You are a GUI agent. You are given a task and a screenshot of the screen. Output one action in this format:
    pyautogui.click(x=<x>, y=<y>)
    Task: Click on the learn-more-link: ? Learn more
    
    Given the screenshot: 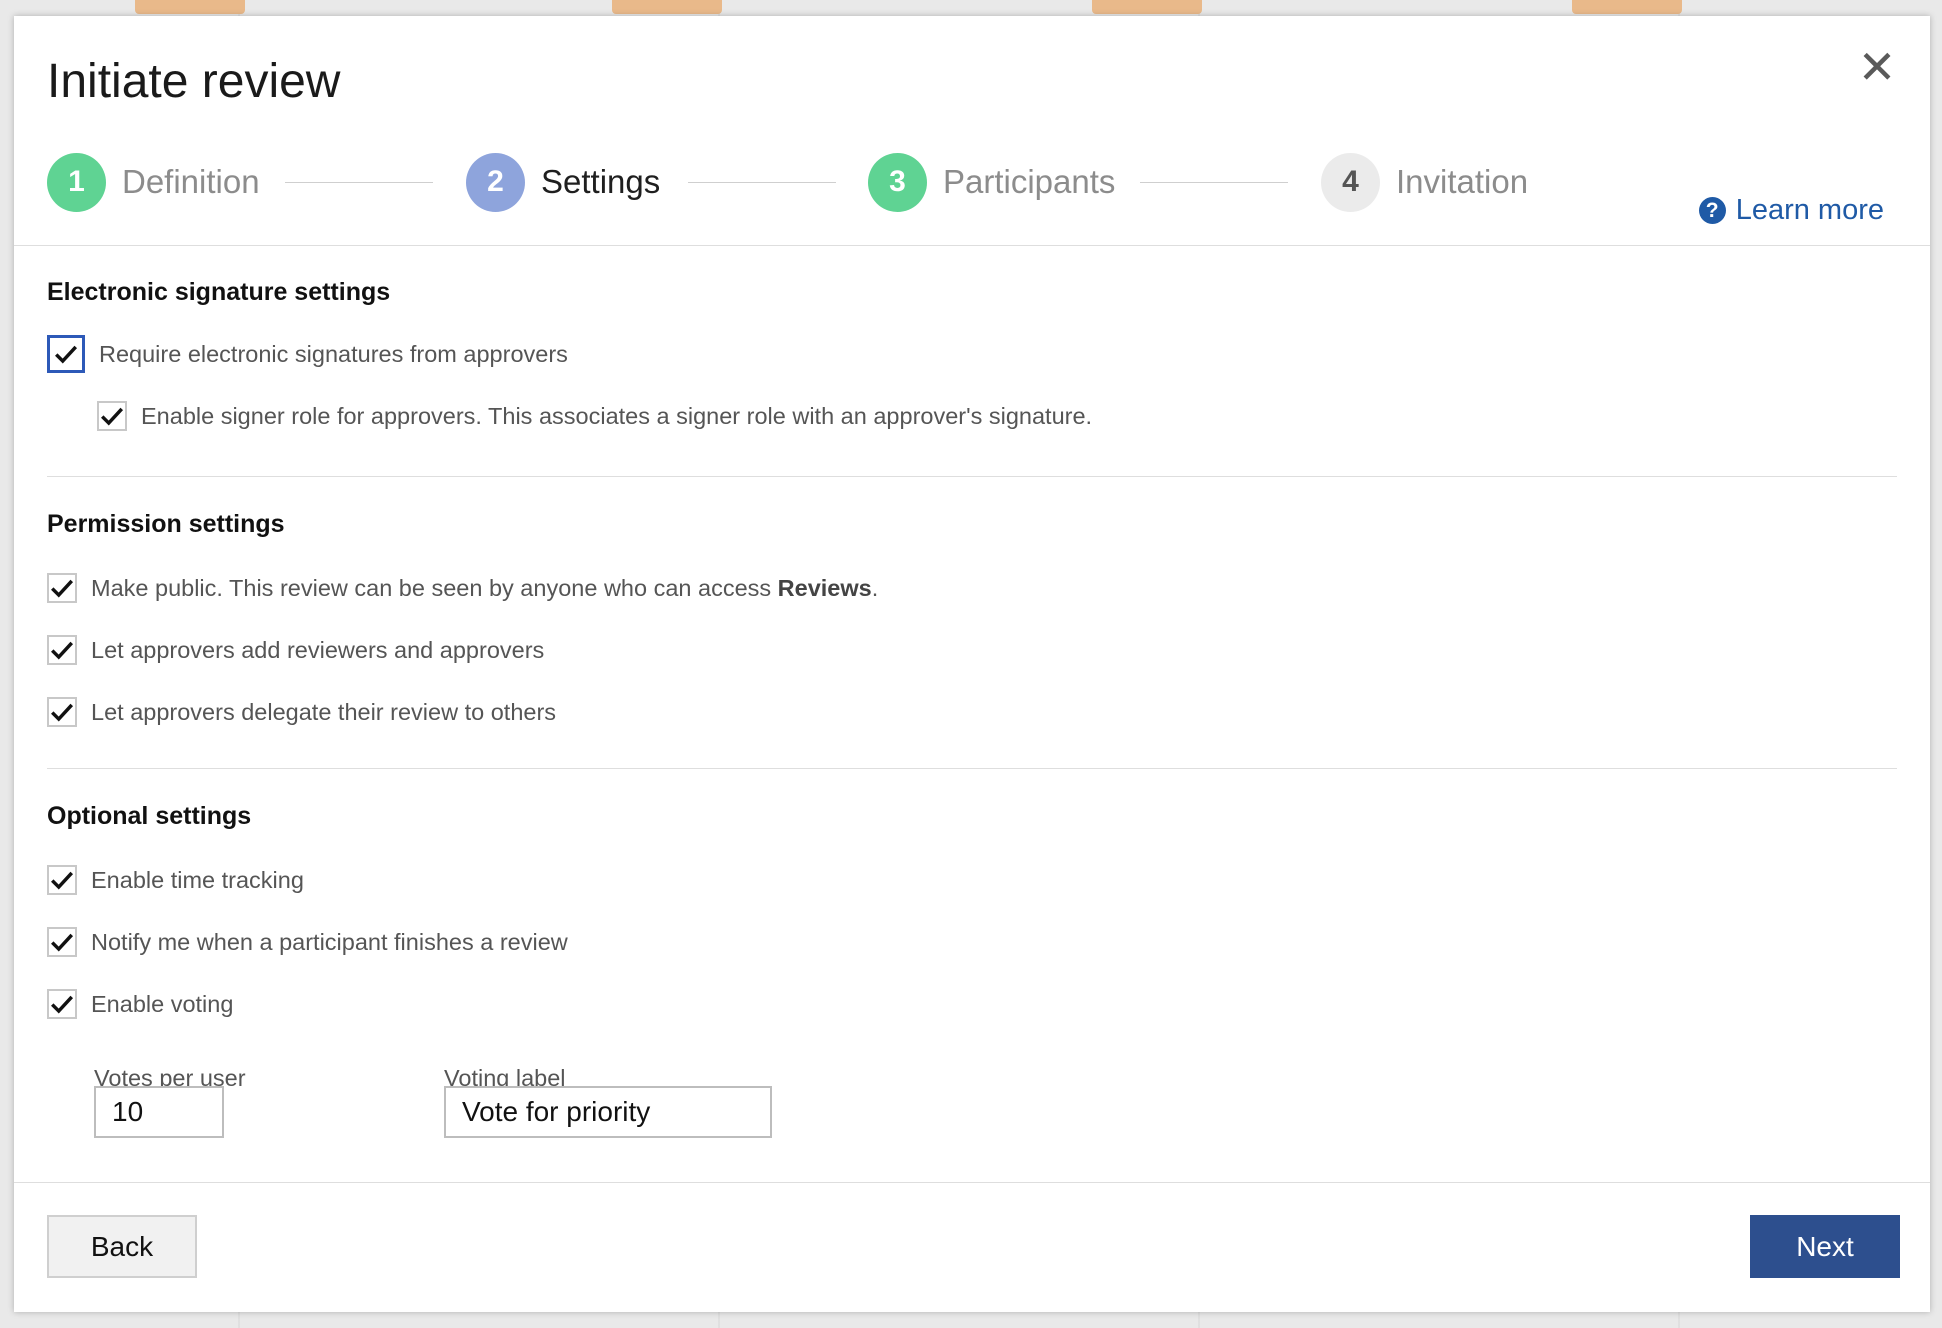 What is the action you would take?
    pyautogui.click(x=1791, y=210)
    